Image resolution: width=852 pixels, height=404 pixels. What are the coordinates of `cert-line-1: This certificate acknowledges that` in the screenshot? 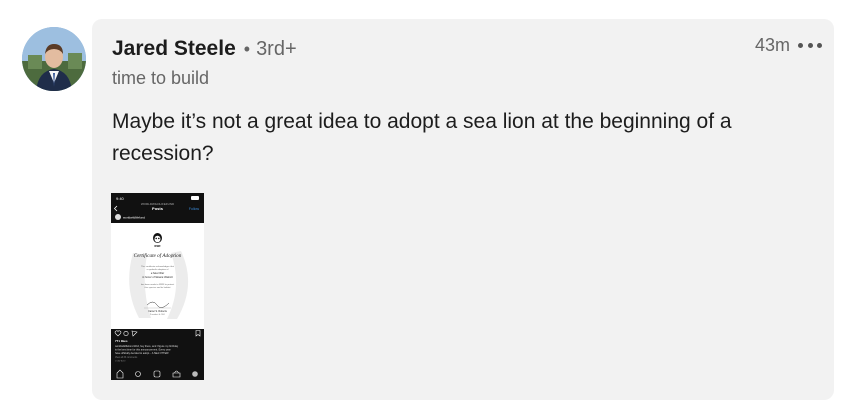 It's located at (157, 266).